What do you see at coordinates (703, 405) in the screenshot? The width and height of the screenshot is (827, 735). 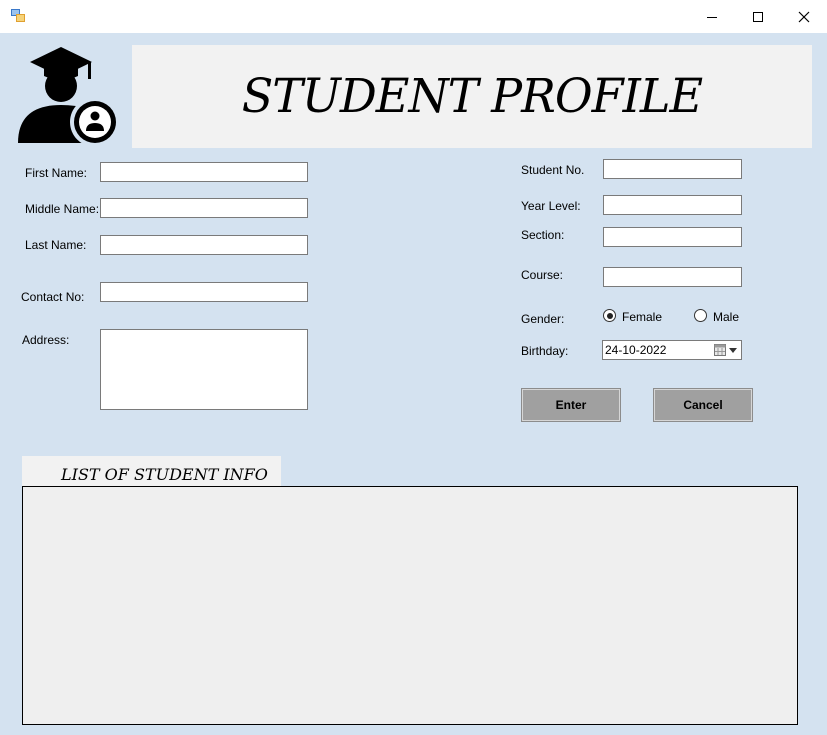 I see `cancel-button: Cancel` at bounding box center [703, 405].